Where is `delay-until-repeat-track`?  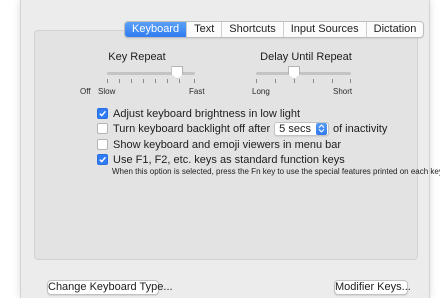
delay-until-repeat-track is located at coordinates (303, 73).